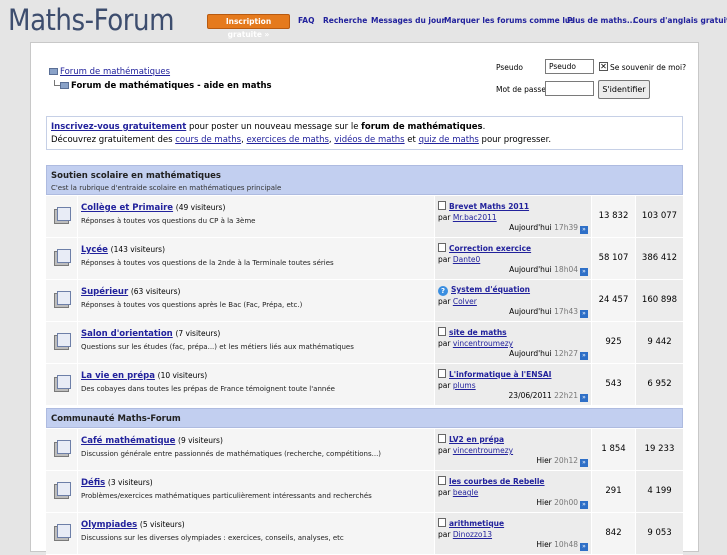  Describe the element at coordinates (614, 384) in the screenshot. I see `thread-count: 543` at that location.